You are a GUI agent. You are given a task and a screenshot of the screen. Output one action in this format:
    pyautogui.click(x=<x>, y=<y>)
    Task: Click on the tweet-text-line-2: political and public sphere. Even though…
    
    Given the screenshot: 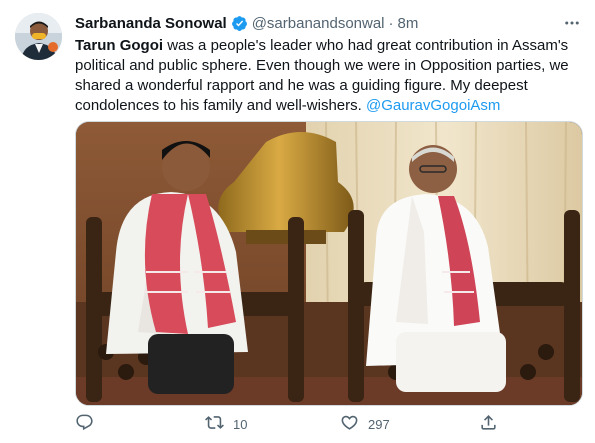 What is the action you would take?
    pyautogui.click(x=322, y=65)
    